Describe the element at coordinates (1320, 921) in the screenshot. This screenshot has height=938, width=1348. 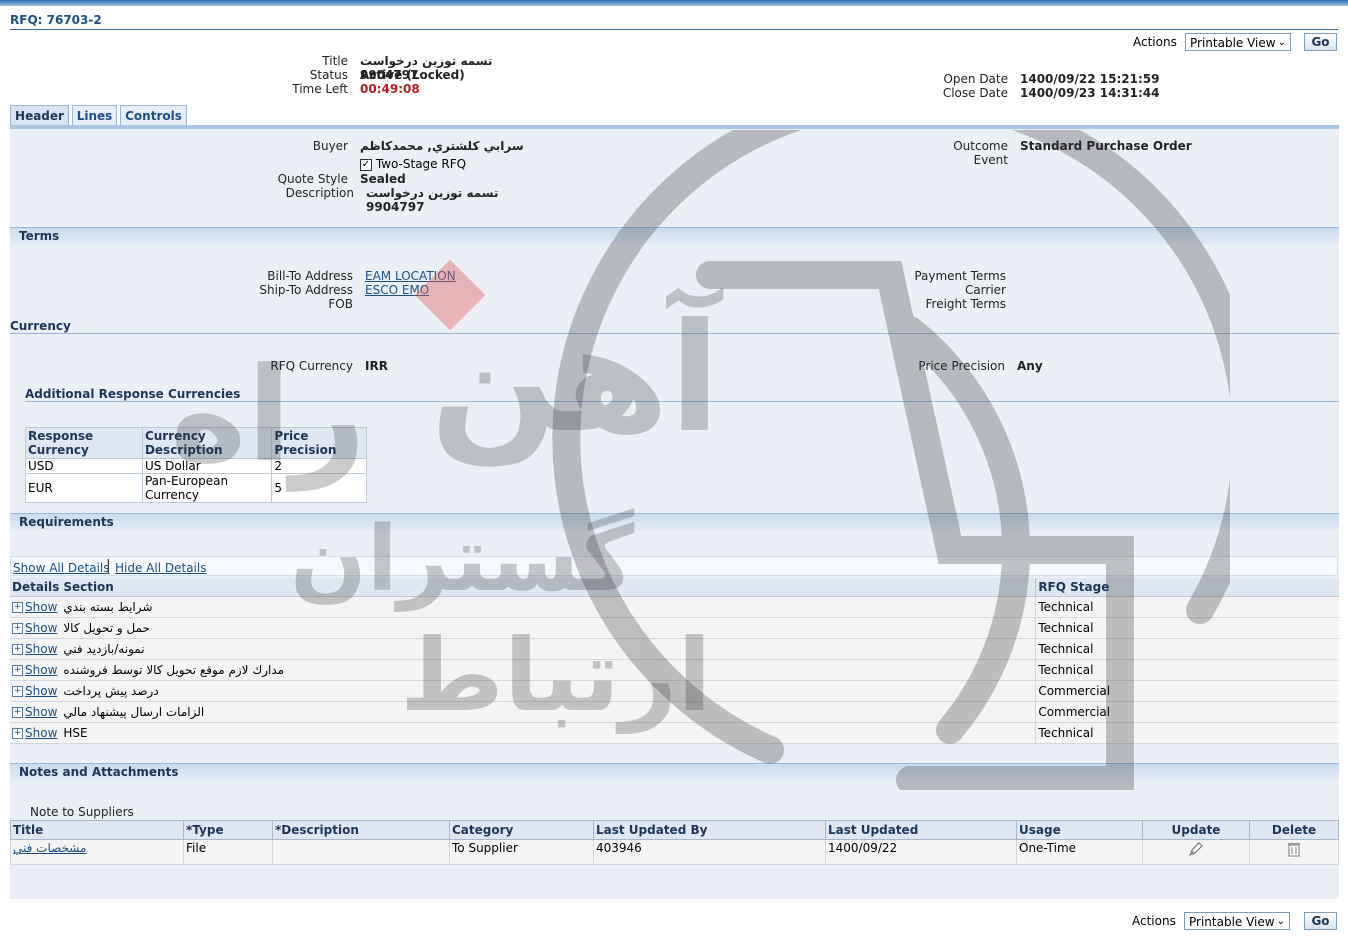
I see `bottom-go-button: Go` at that location.